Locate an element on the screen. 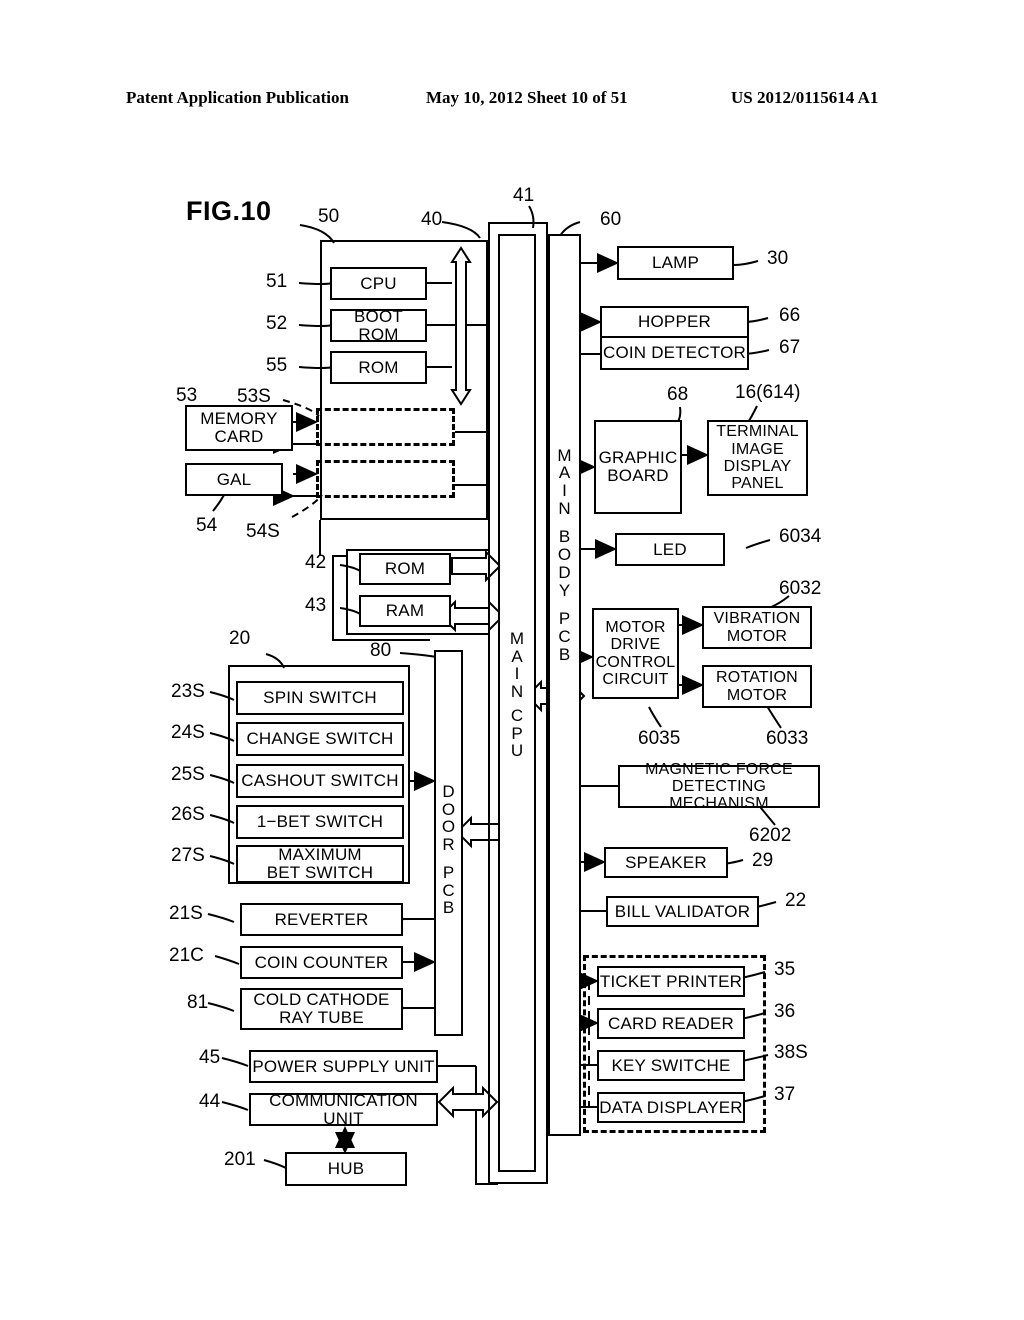 The width and height of the screenshot is (1024, 1320). ref-29: 29 is located at coordinates (763, 860).